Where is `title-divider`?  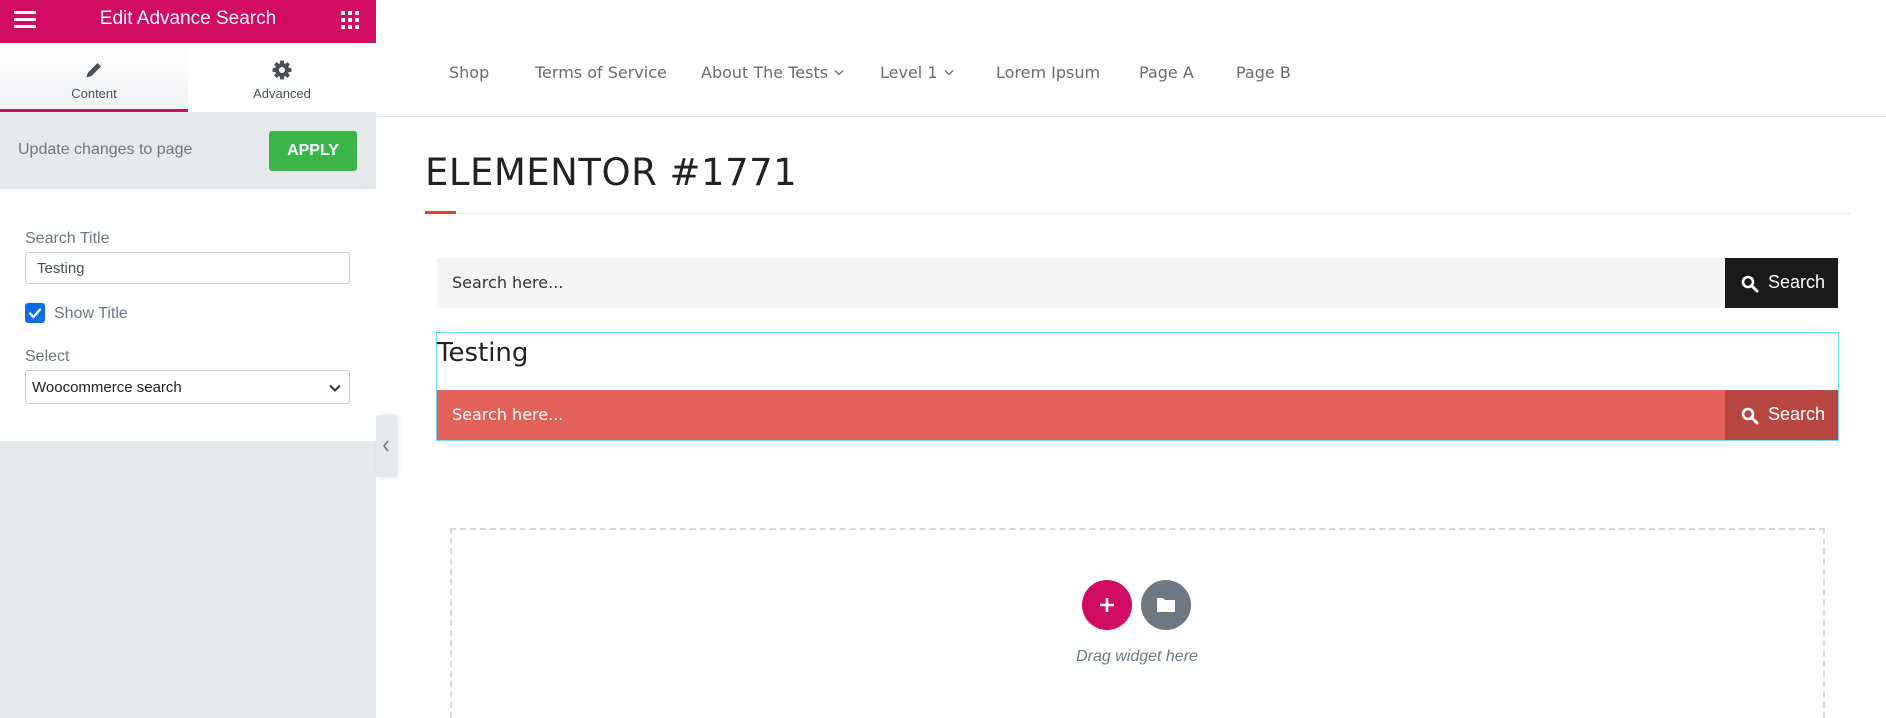 title-divider is located at coordinates (1137, 213).